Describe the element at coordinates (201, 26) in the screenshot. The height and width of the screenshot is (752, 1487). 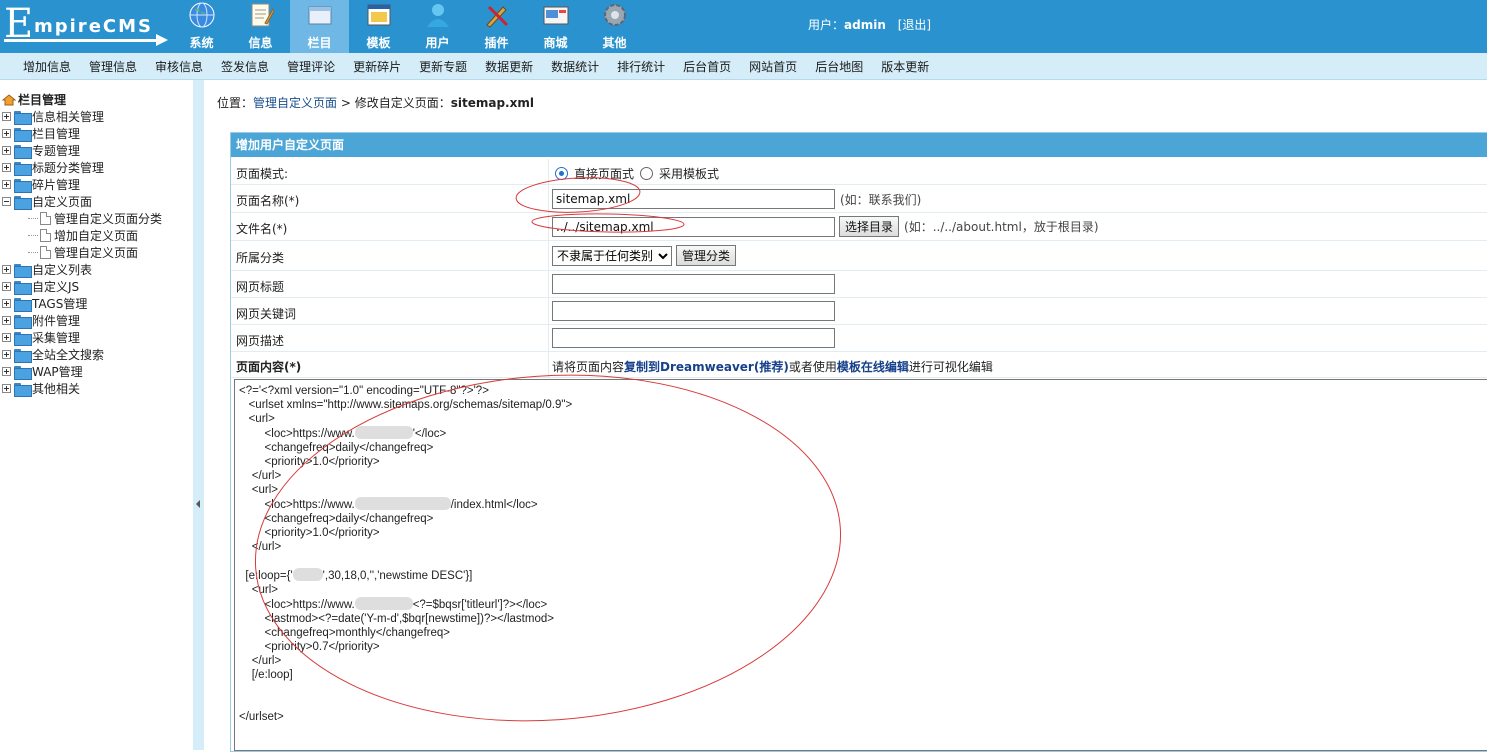
I see `nav-system: 系统` at that location.